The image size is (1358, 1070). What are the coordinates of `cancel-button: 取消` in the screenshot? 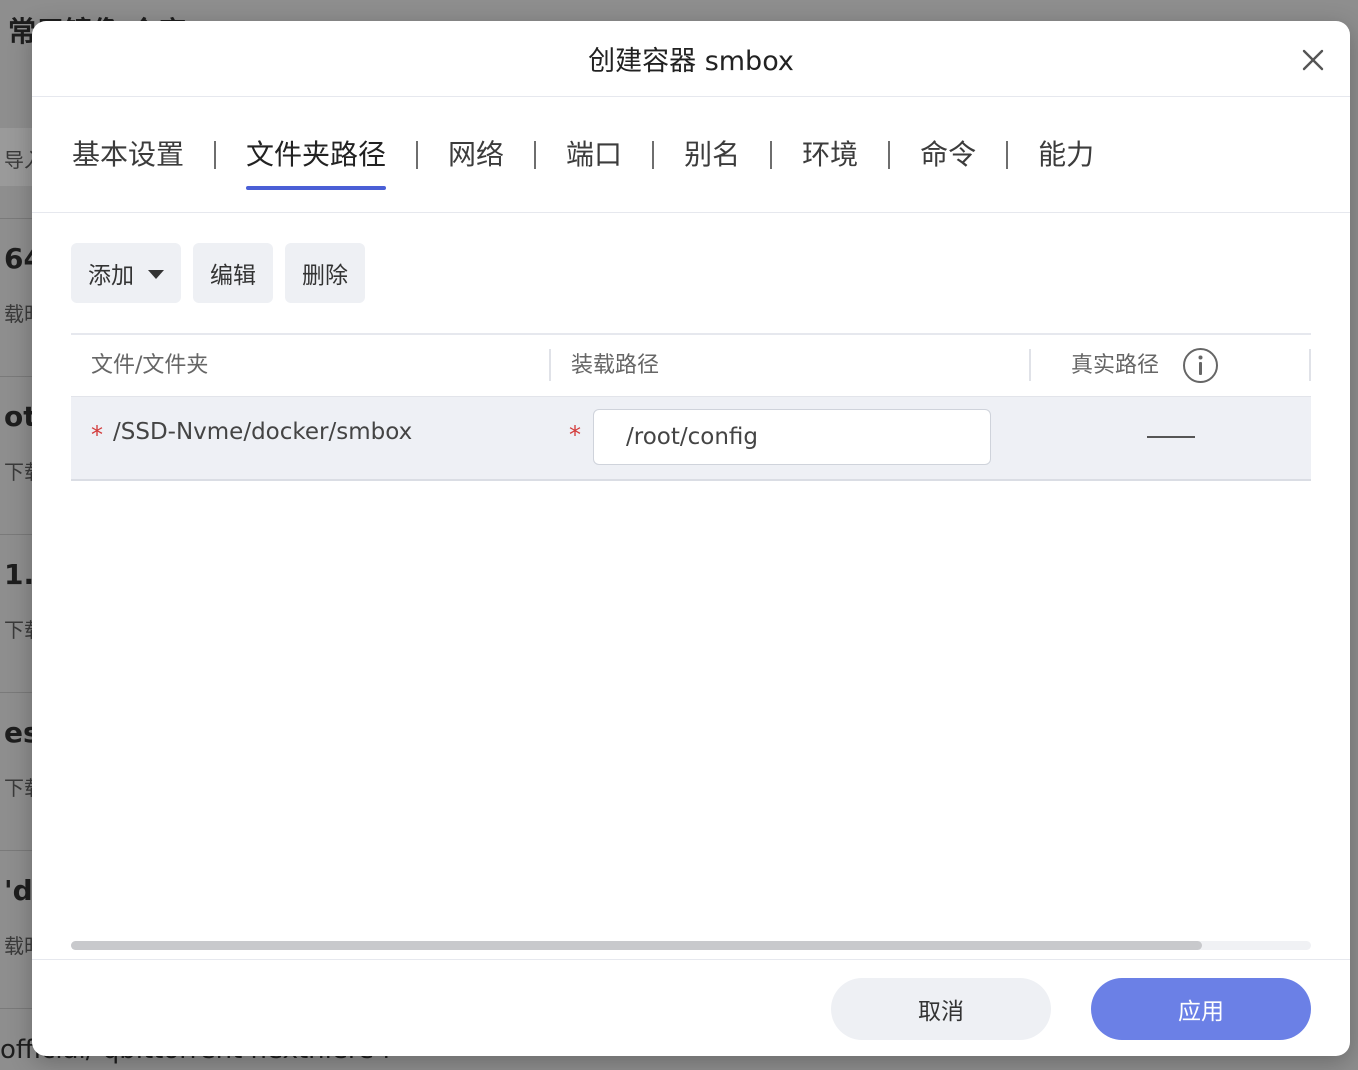 It's located at (941, 1009).